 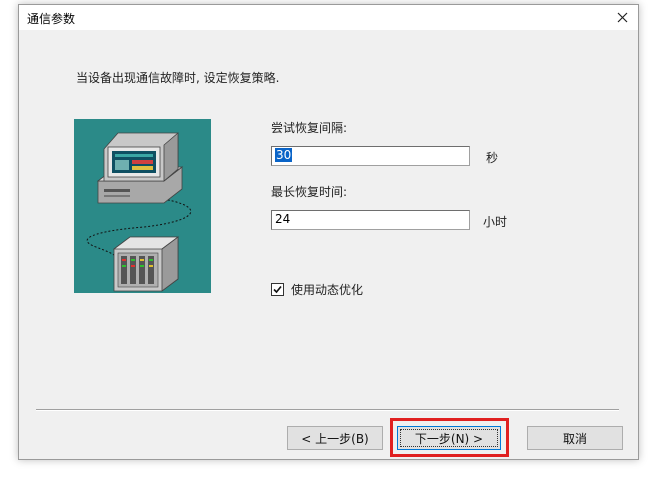 I want to click on footer-divider, so click(x=327, y=410).